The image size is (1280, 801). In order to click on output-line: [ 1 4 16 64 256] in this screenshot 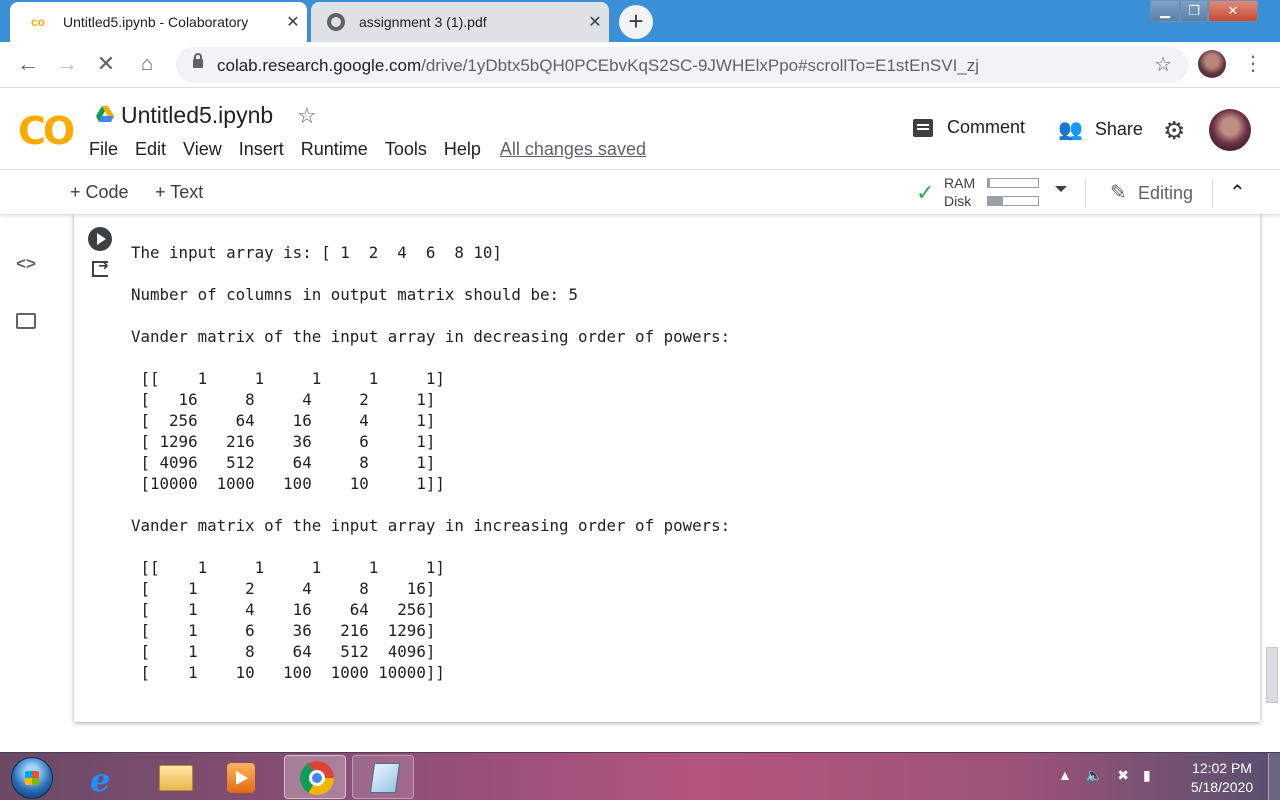, I will do `click(283, 609)`.